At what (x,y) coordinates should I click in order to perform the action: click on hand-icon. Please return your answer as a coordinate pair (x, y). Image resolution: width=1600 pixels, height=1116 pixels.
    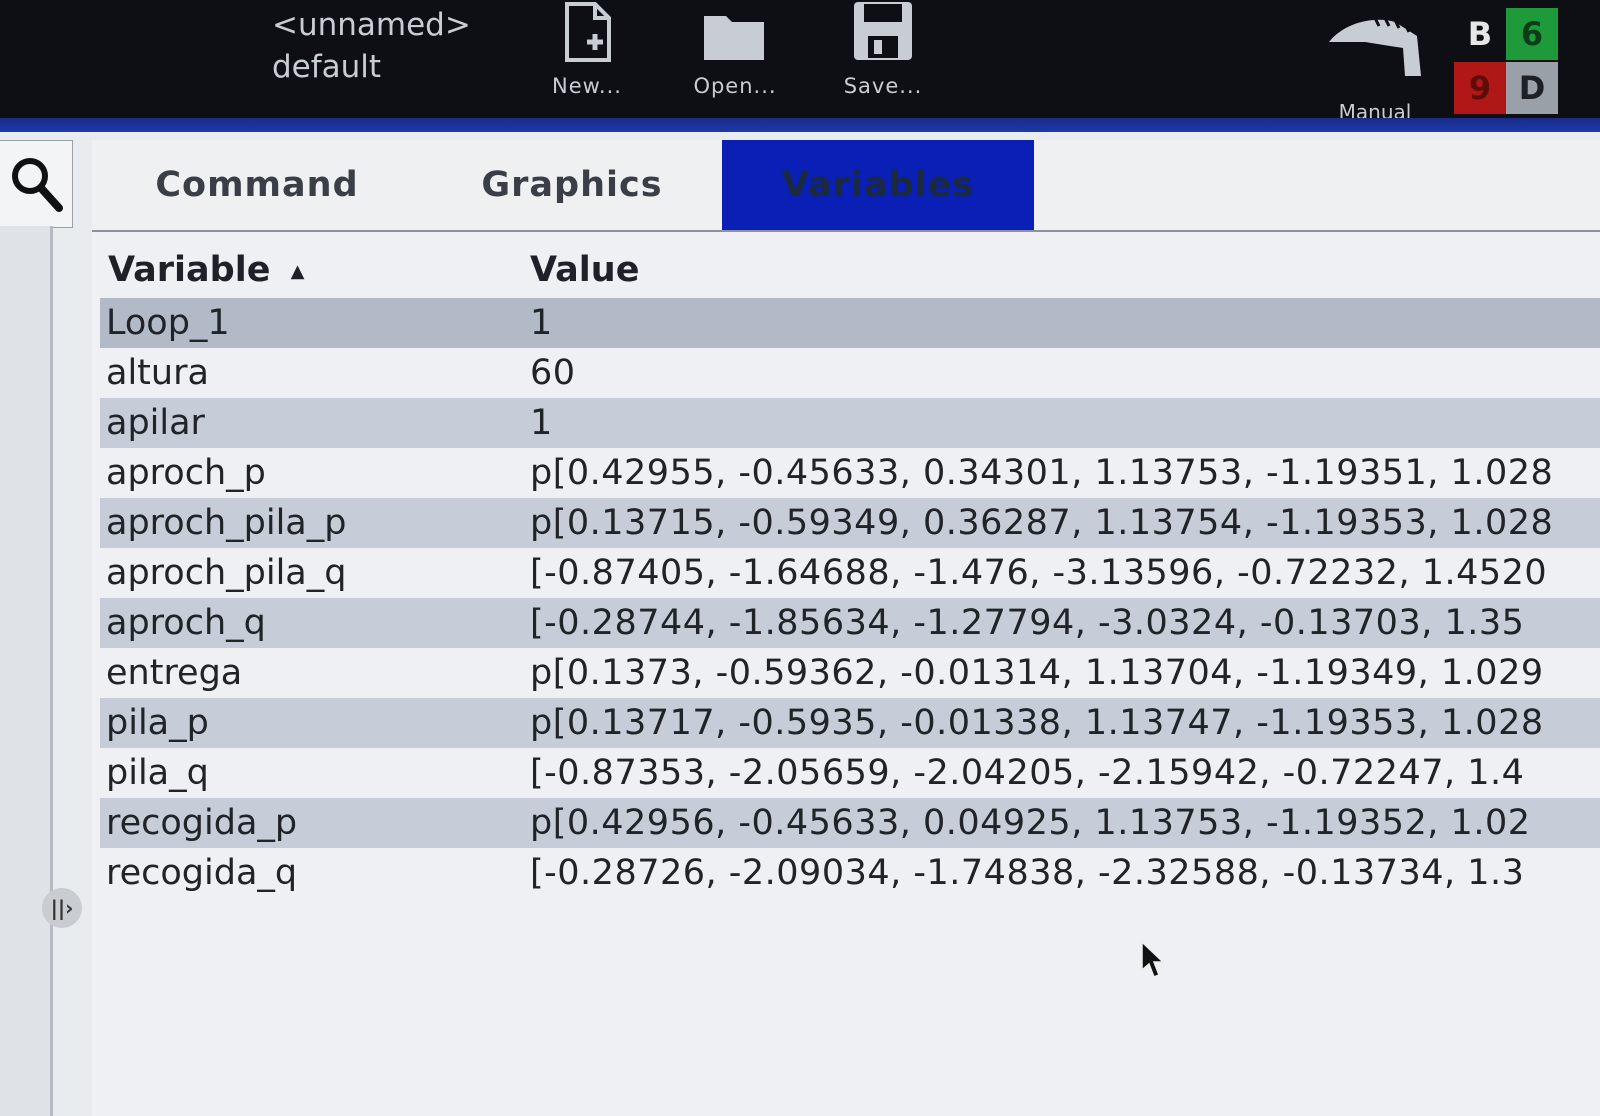
    Looking at the image, I should click on (1375, 49).